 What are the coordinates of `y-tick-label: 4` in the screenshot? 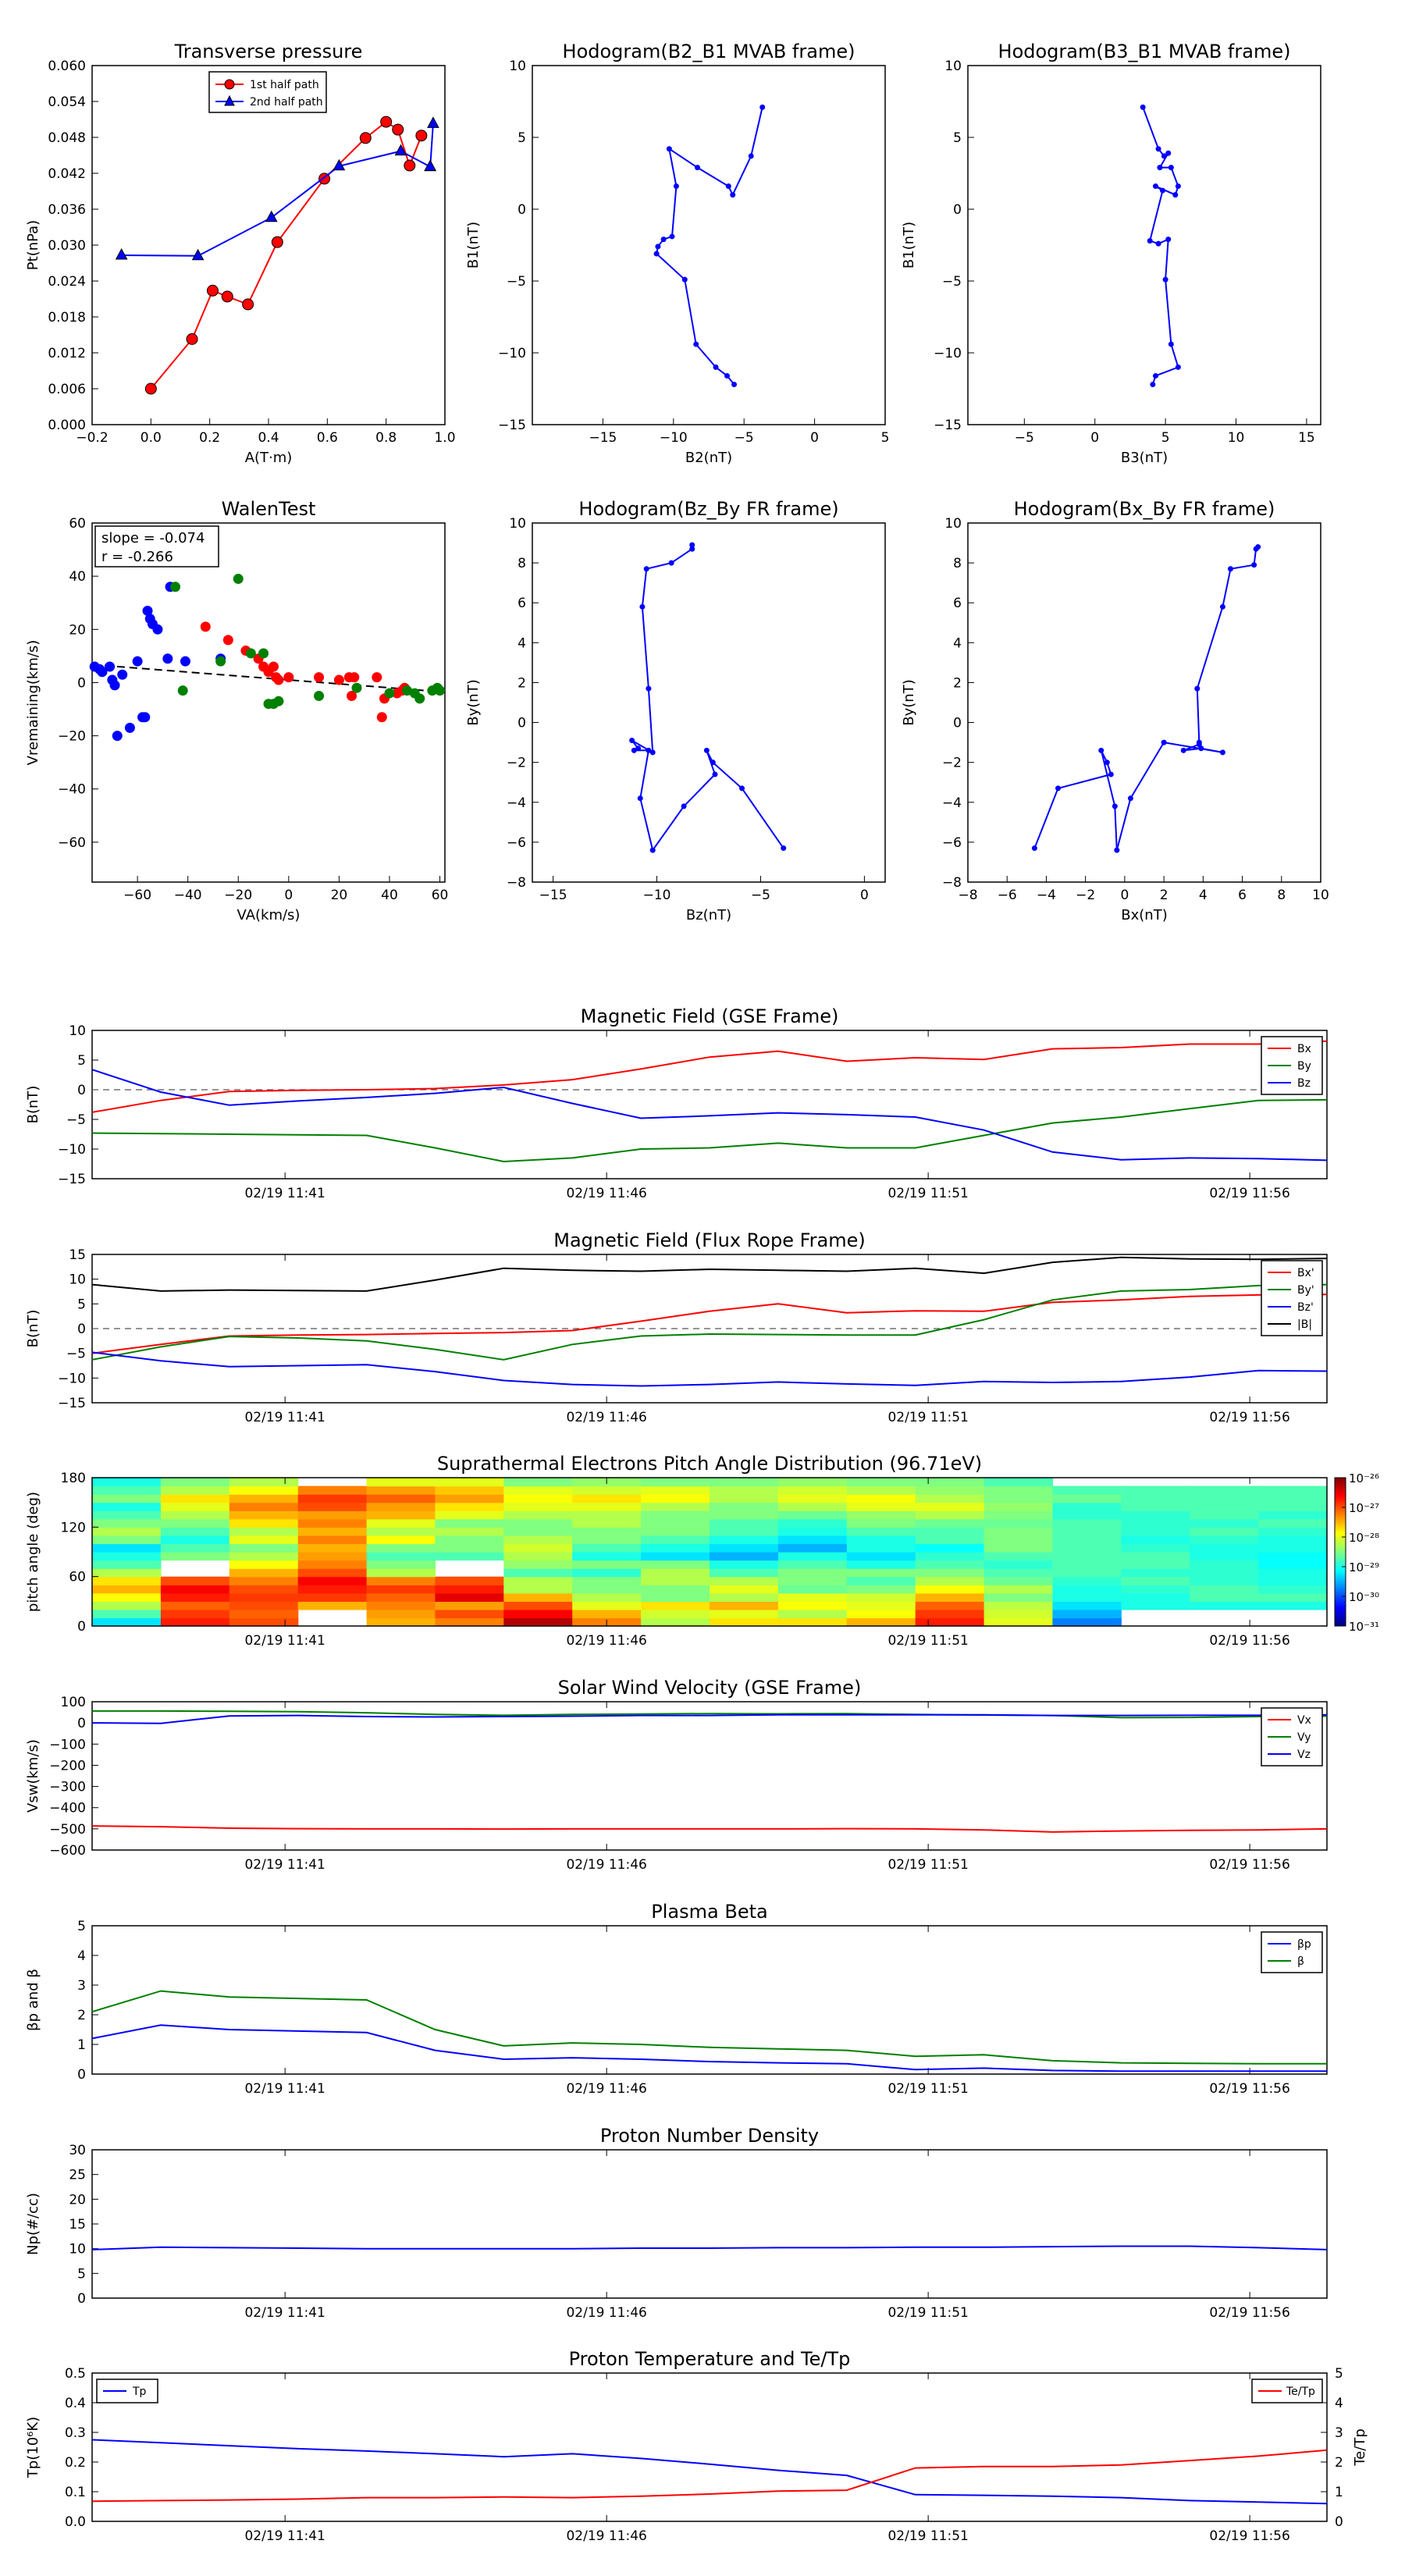 It's located at (81, 1956).